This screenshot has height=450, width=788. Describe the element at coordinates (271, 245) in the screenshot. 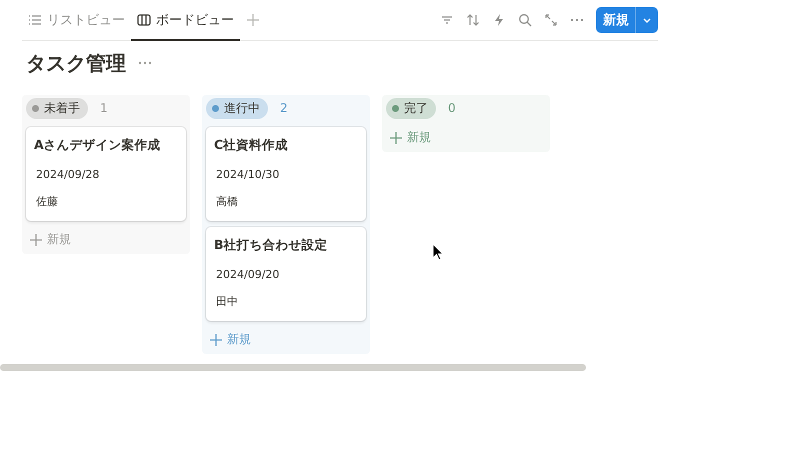

I see `card-title: B社打ち合わせ設定` at that location.